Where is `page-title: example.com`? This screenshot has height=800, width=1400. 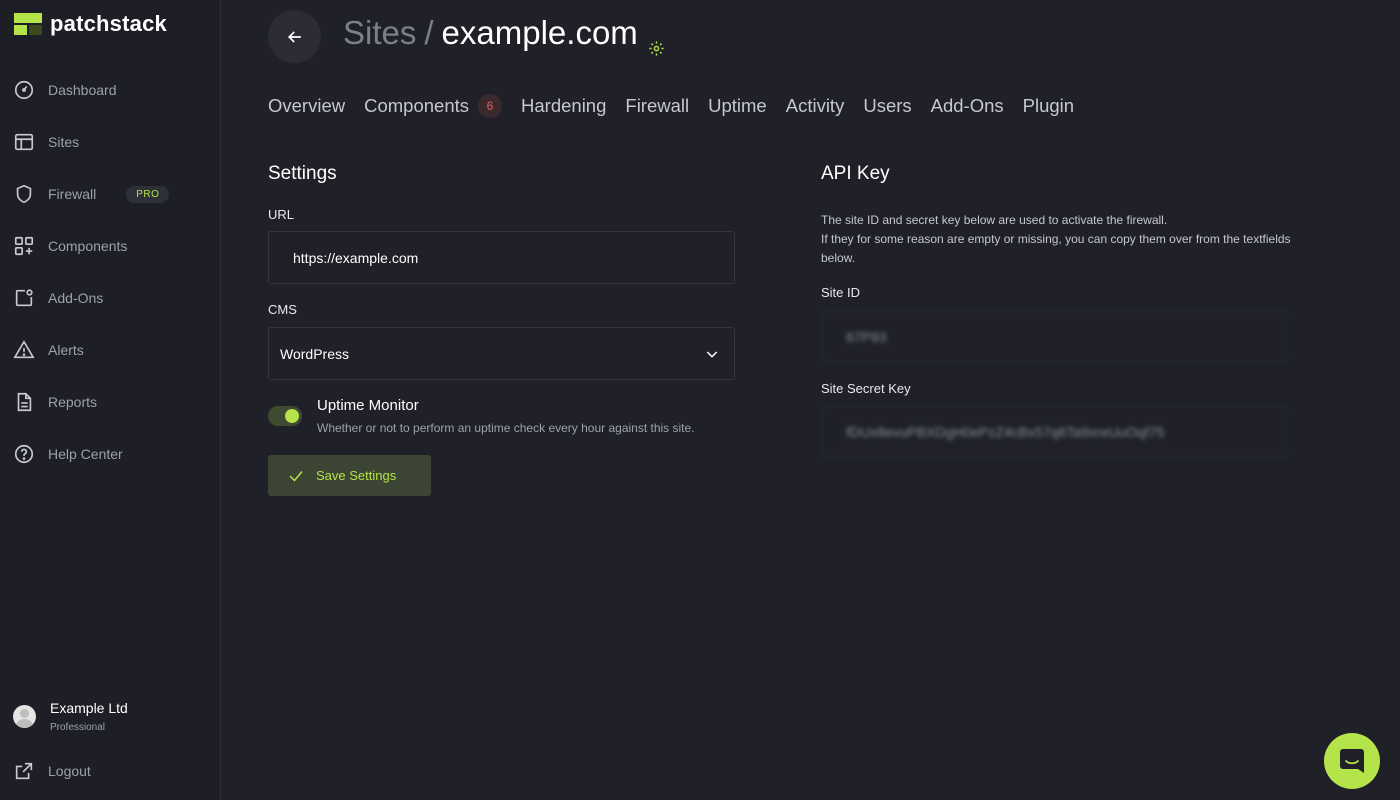 page-title: example.com is located at coordinates (539, 32).